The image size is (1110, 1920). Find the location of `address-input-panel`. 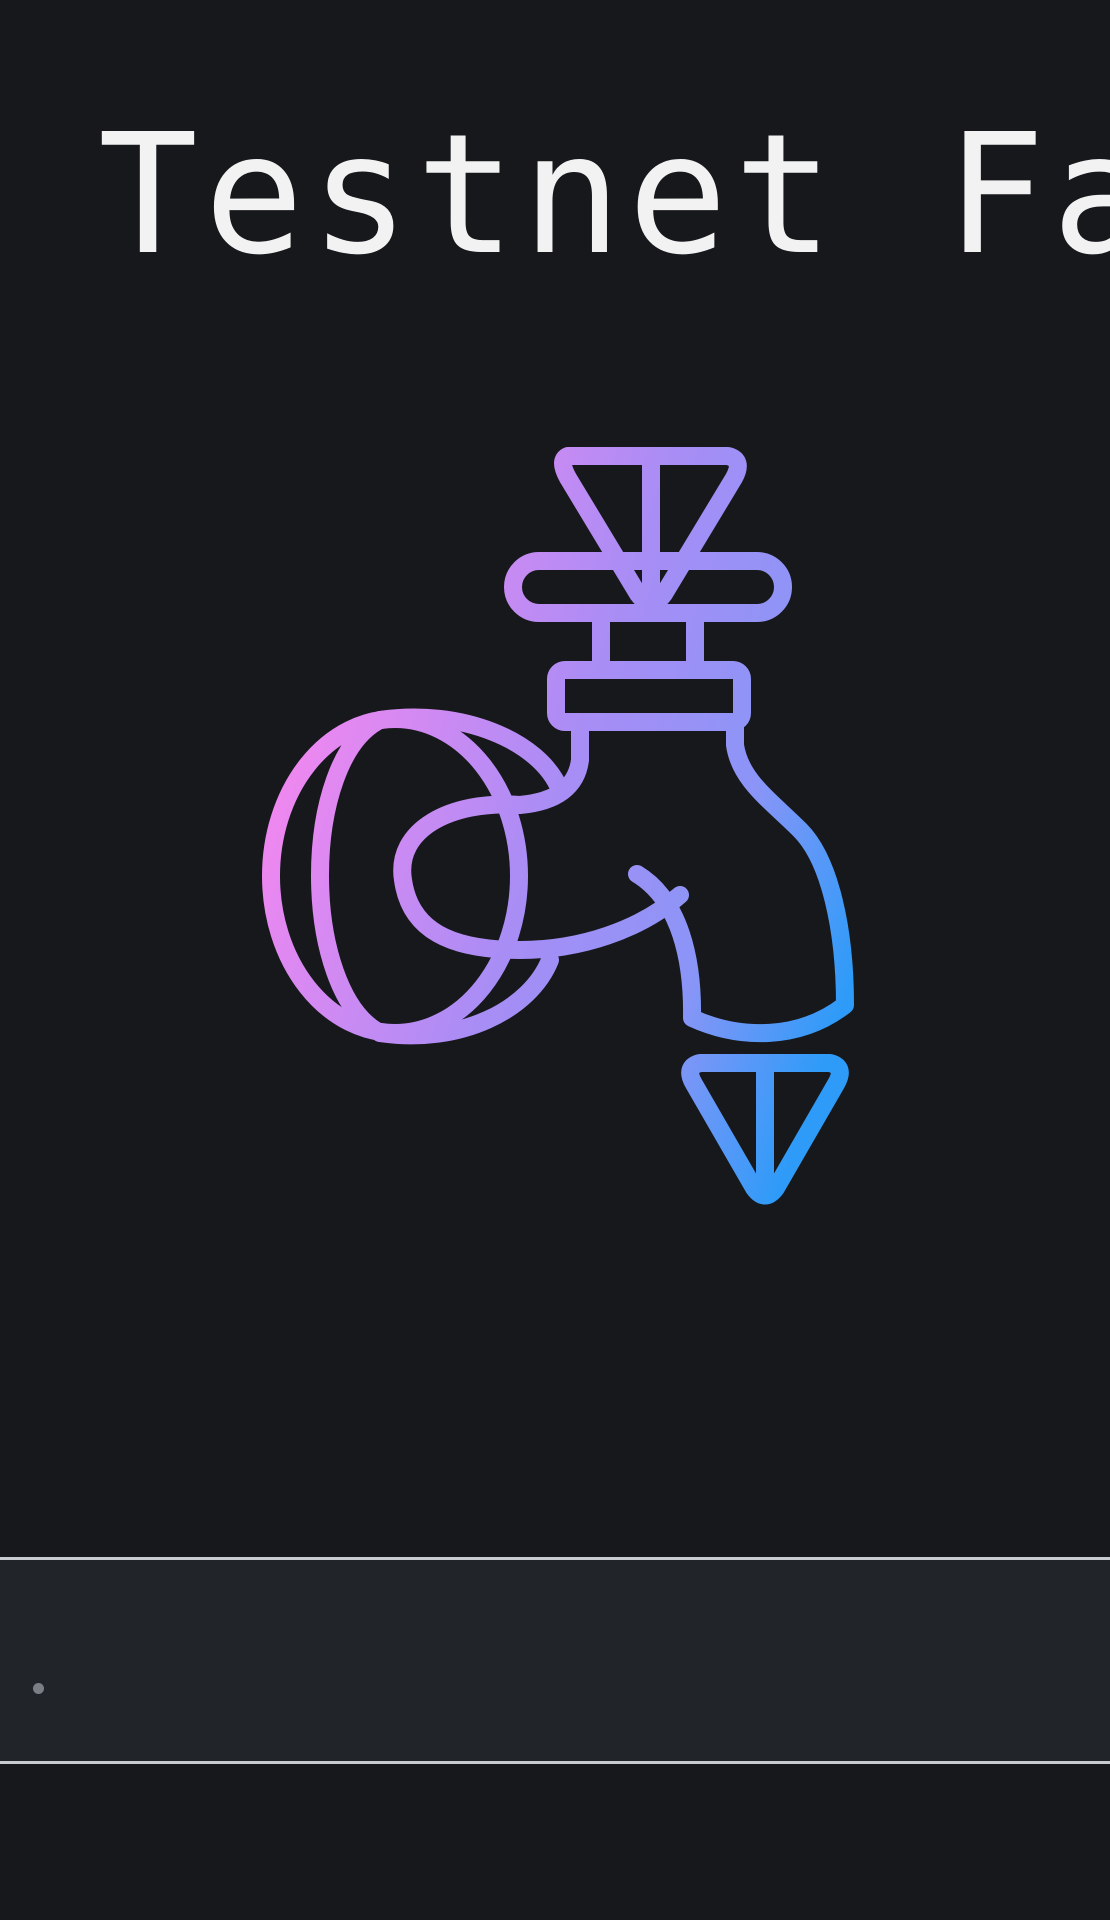

address-input-panel is located at coordinates (555, 1660).